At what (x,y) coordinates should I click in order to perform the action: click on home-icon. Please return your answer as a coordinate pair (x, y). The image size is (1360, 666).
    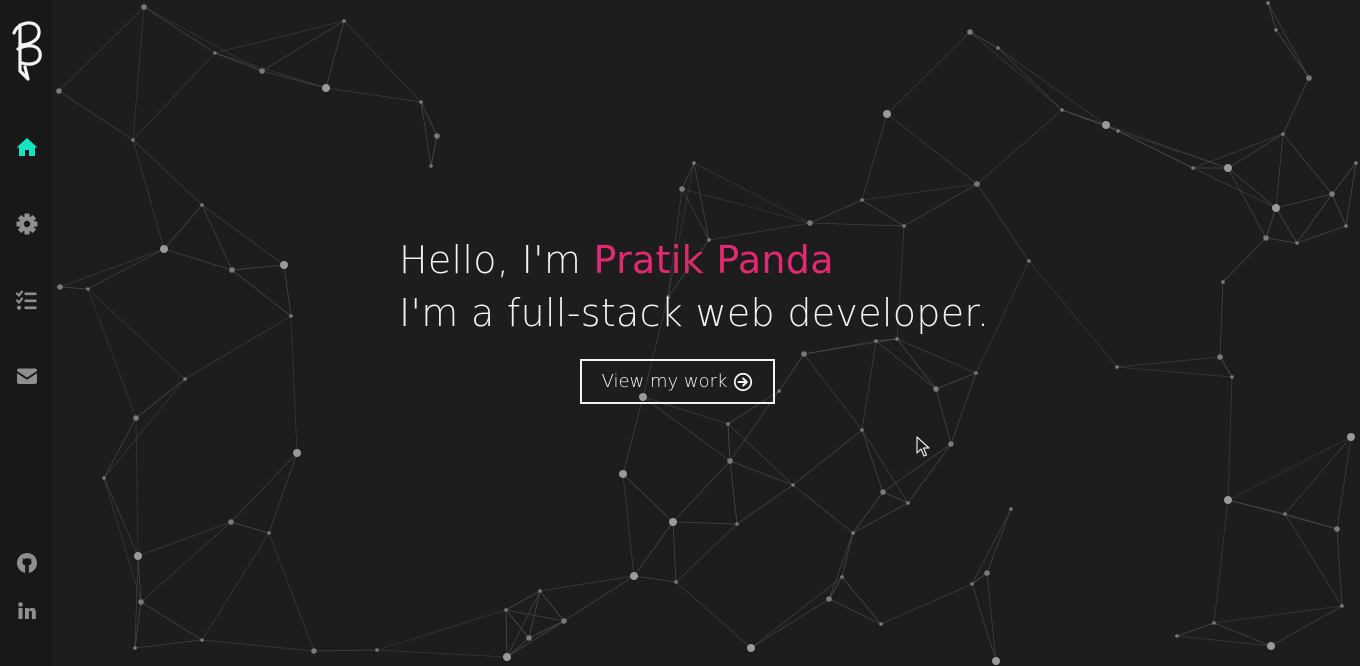
    Looking at the image, I should click on (27, 147).